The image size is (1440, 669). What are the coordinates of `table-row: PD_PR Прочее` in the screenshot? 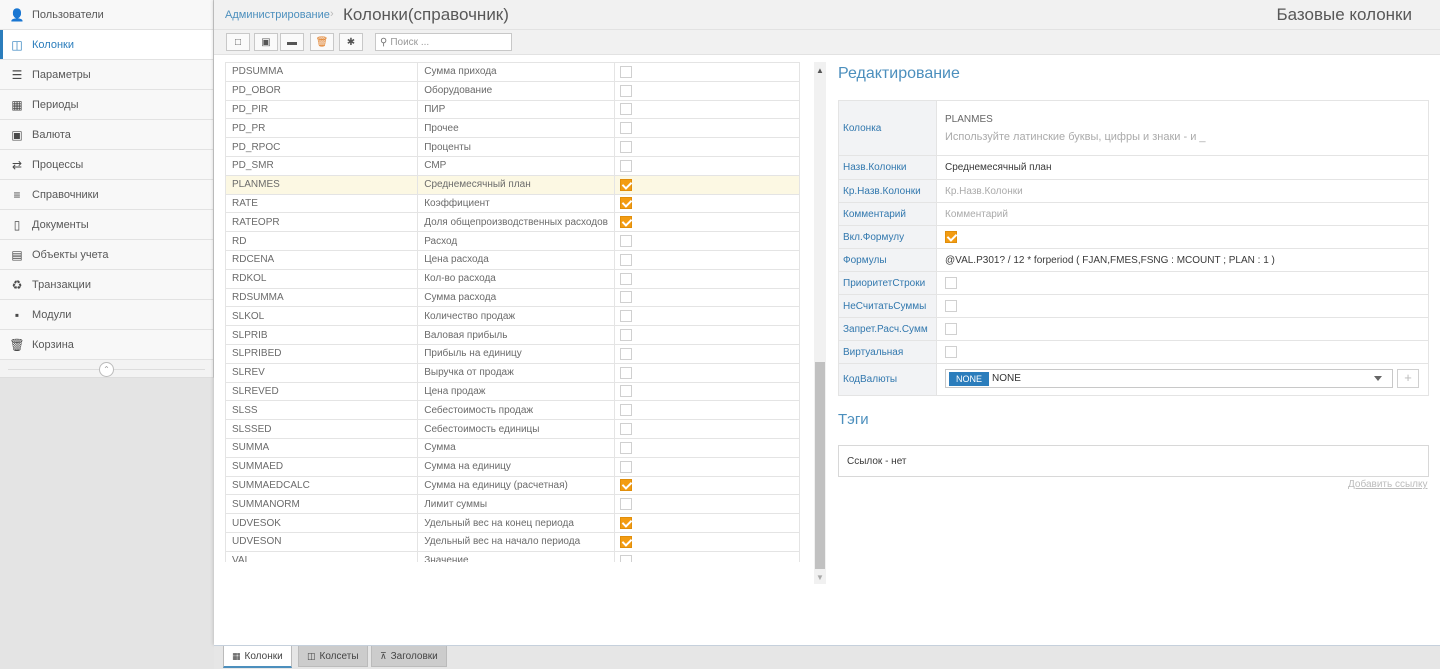 It's located at (512, 128).